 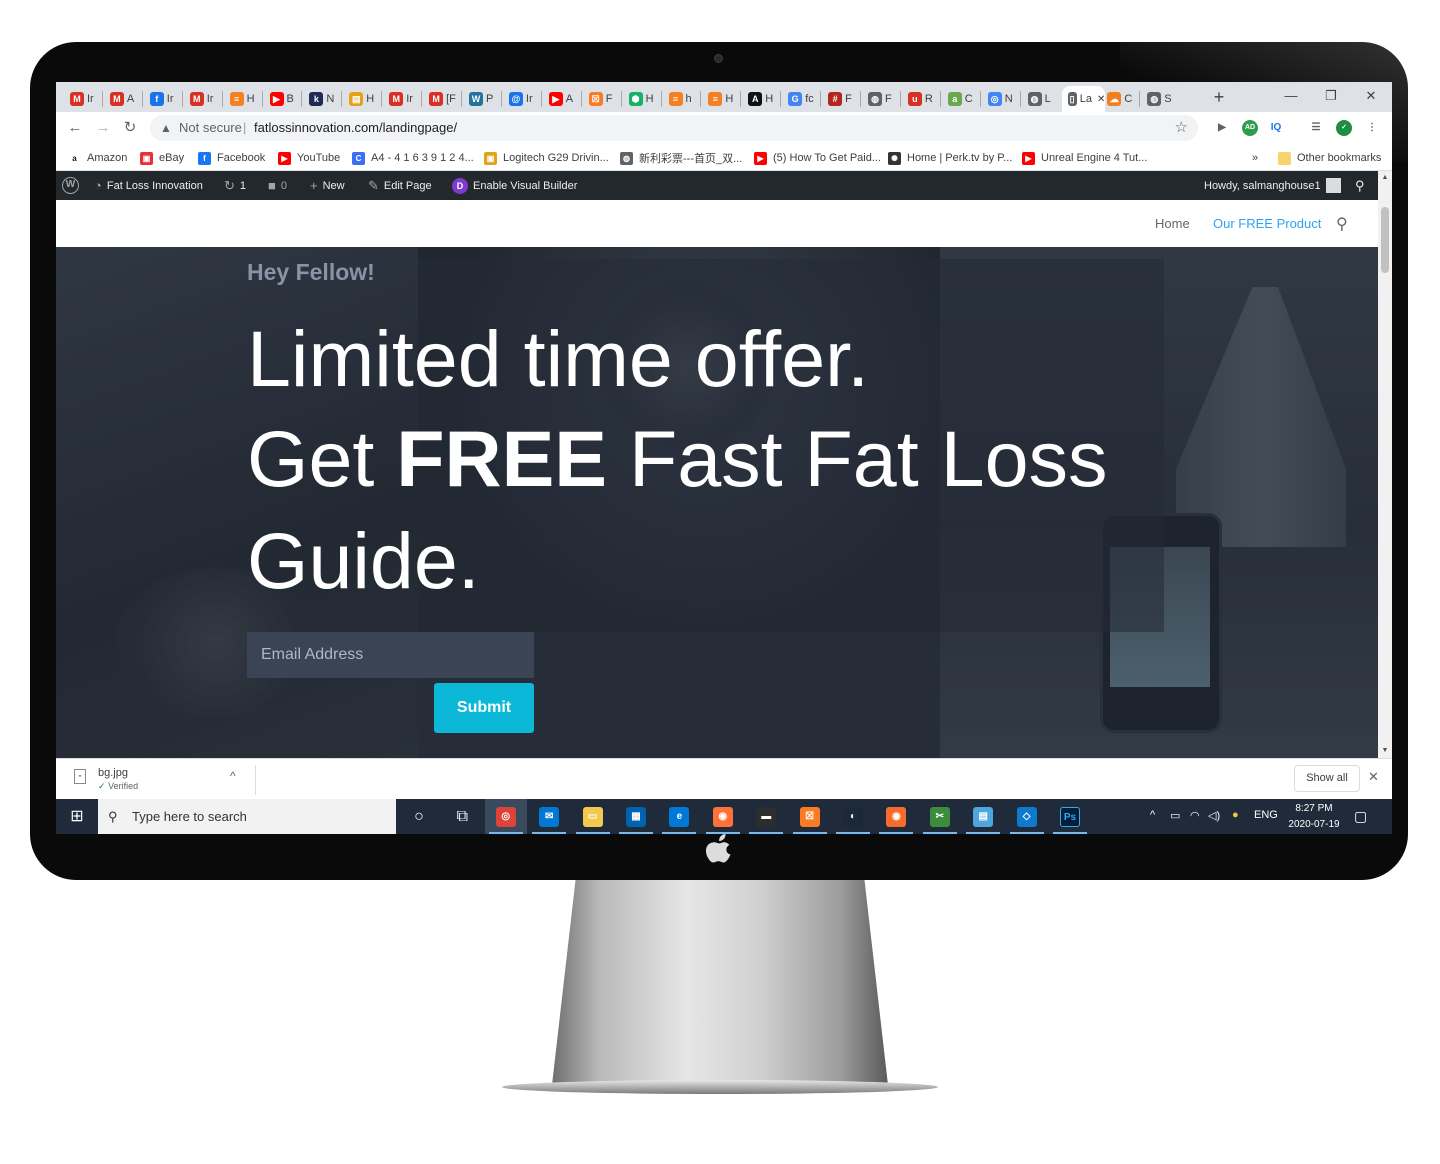 What do you see at coordinates (679, 816) in the screenshot?
I see `edge-app-icon: e` at bounding box center [679, 816].